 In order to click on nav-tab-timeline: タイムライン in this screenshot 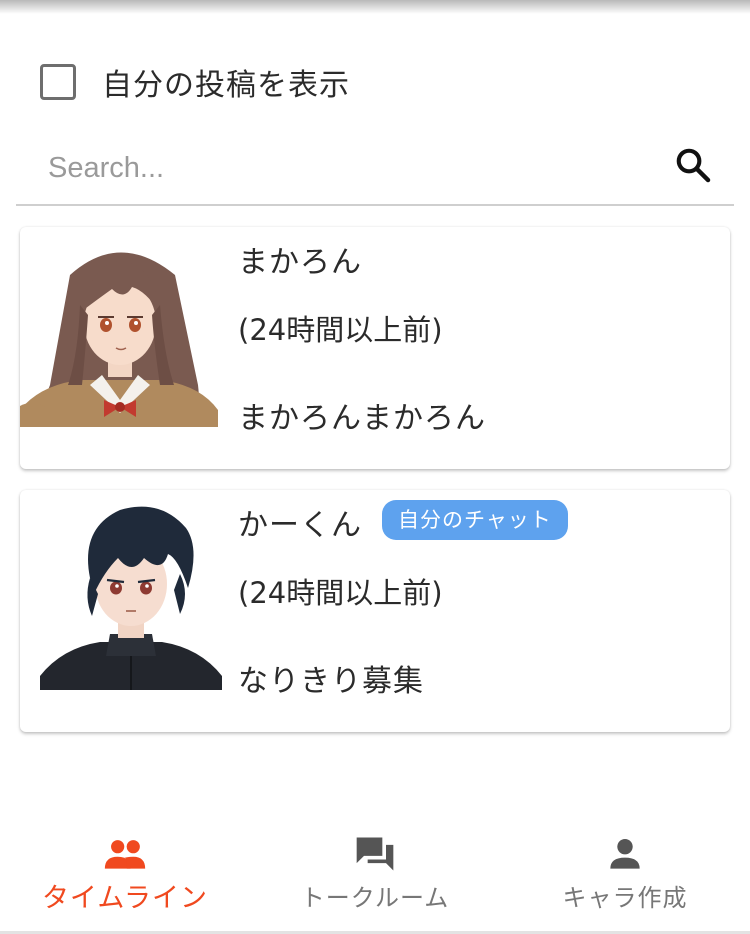, I will do `click(125, 874)`.